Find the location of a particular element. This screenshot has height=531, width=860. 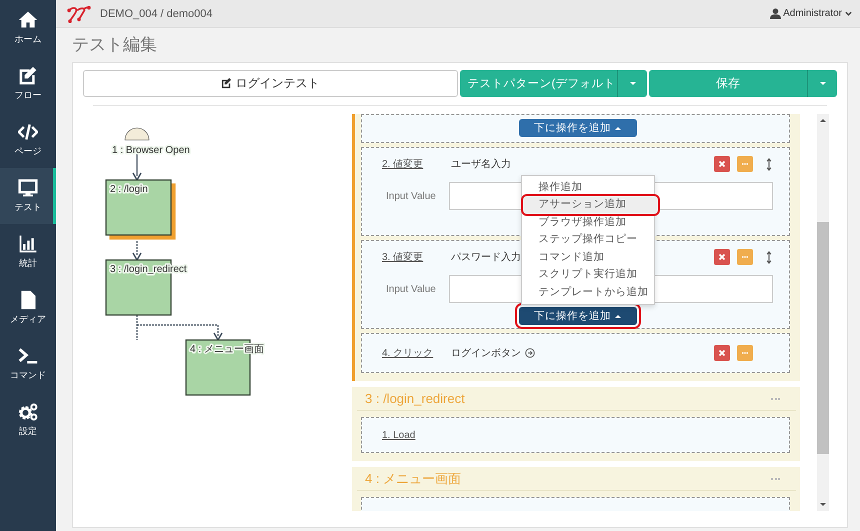

node-label: 1 : Browser Open is located at coordinates (151, 150).